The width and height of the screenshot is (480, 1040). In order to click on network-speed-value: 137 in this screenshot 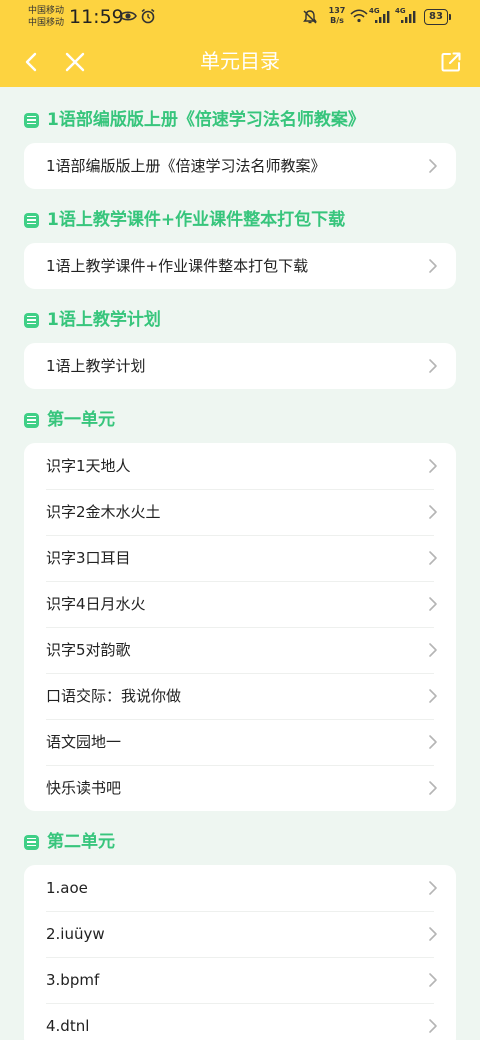, I will do `click(337, 10)`.